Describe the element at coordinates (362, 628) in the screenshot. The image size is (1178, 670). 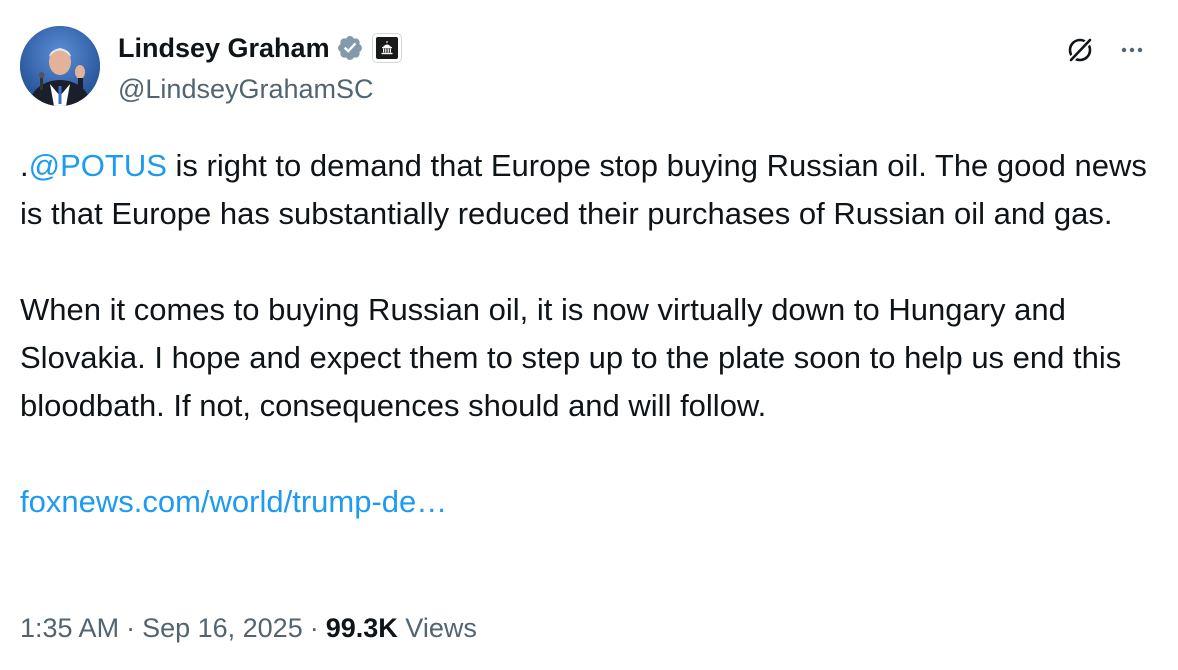
I see `views-count: 99.3K` at that location.